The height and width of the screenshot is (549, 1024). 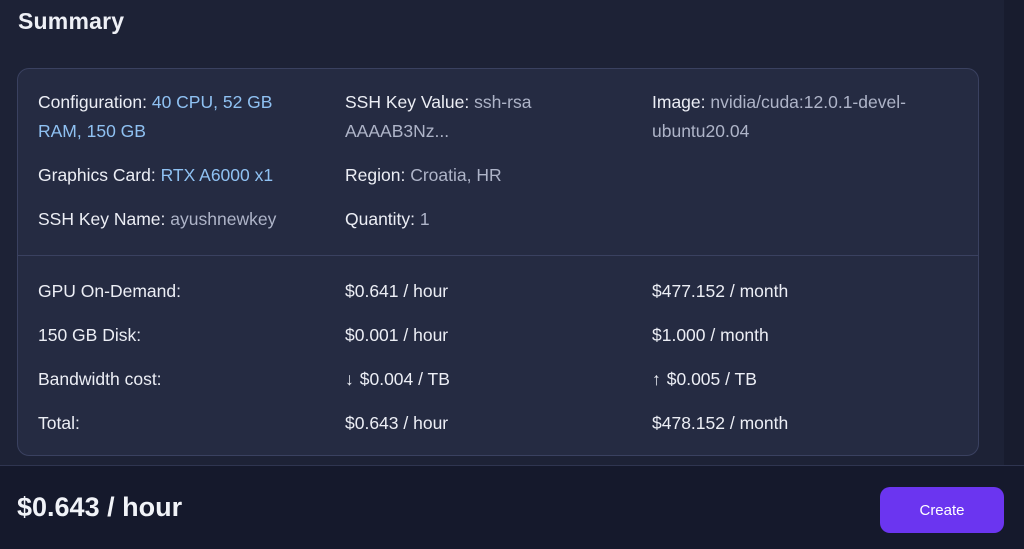 What do you see at coordinates (503, 102) in the screenshot?
I see `ssh-key-value-1: ssh-rsa` at bounding box center [503, 102].